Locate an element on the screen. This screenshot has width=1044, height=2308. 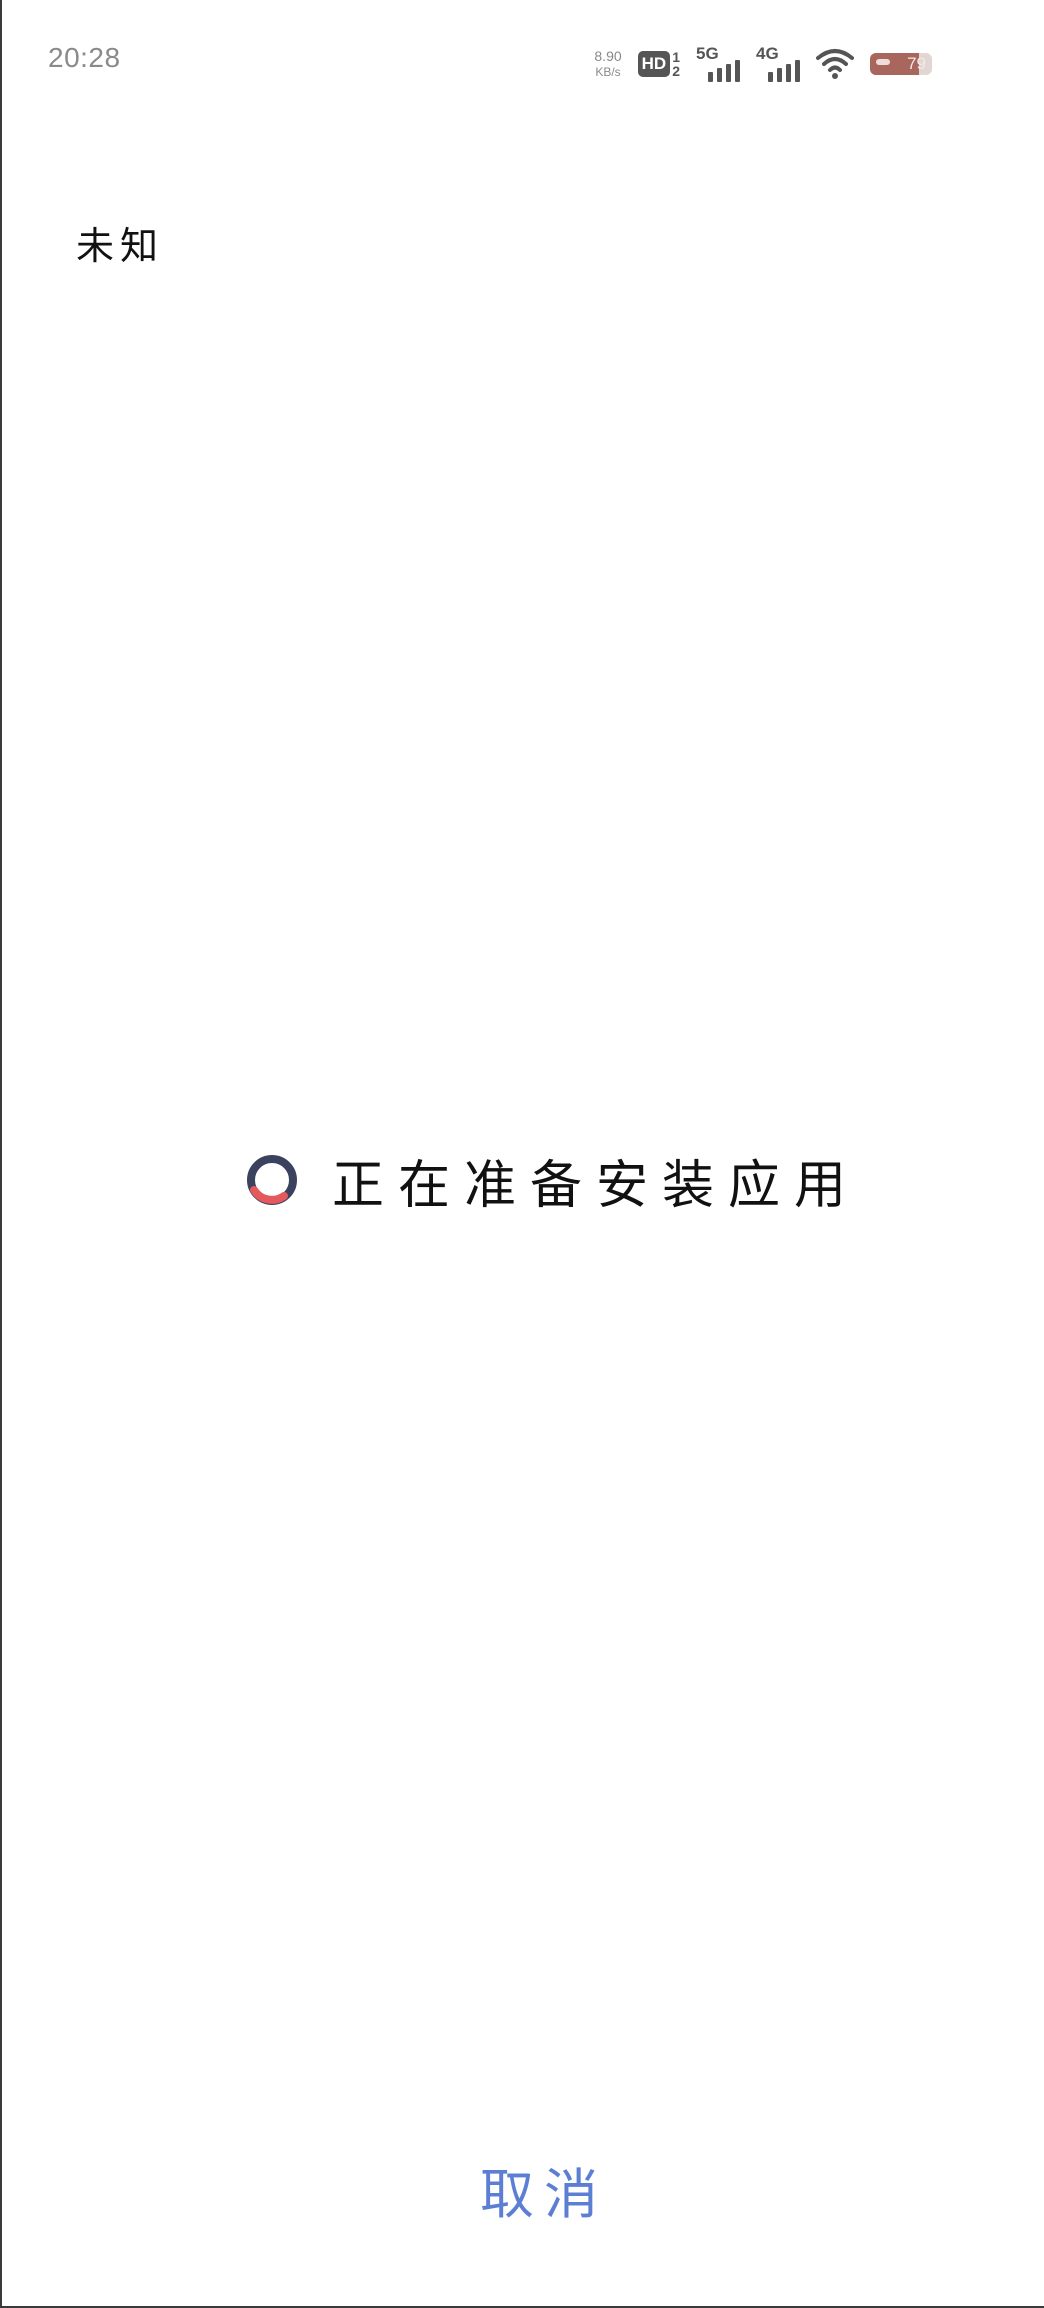
install-progress: 正在准备安装应用 is located at coordinates (552, 1182).